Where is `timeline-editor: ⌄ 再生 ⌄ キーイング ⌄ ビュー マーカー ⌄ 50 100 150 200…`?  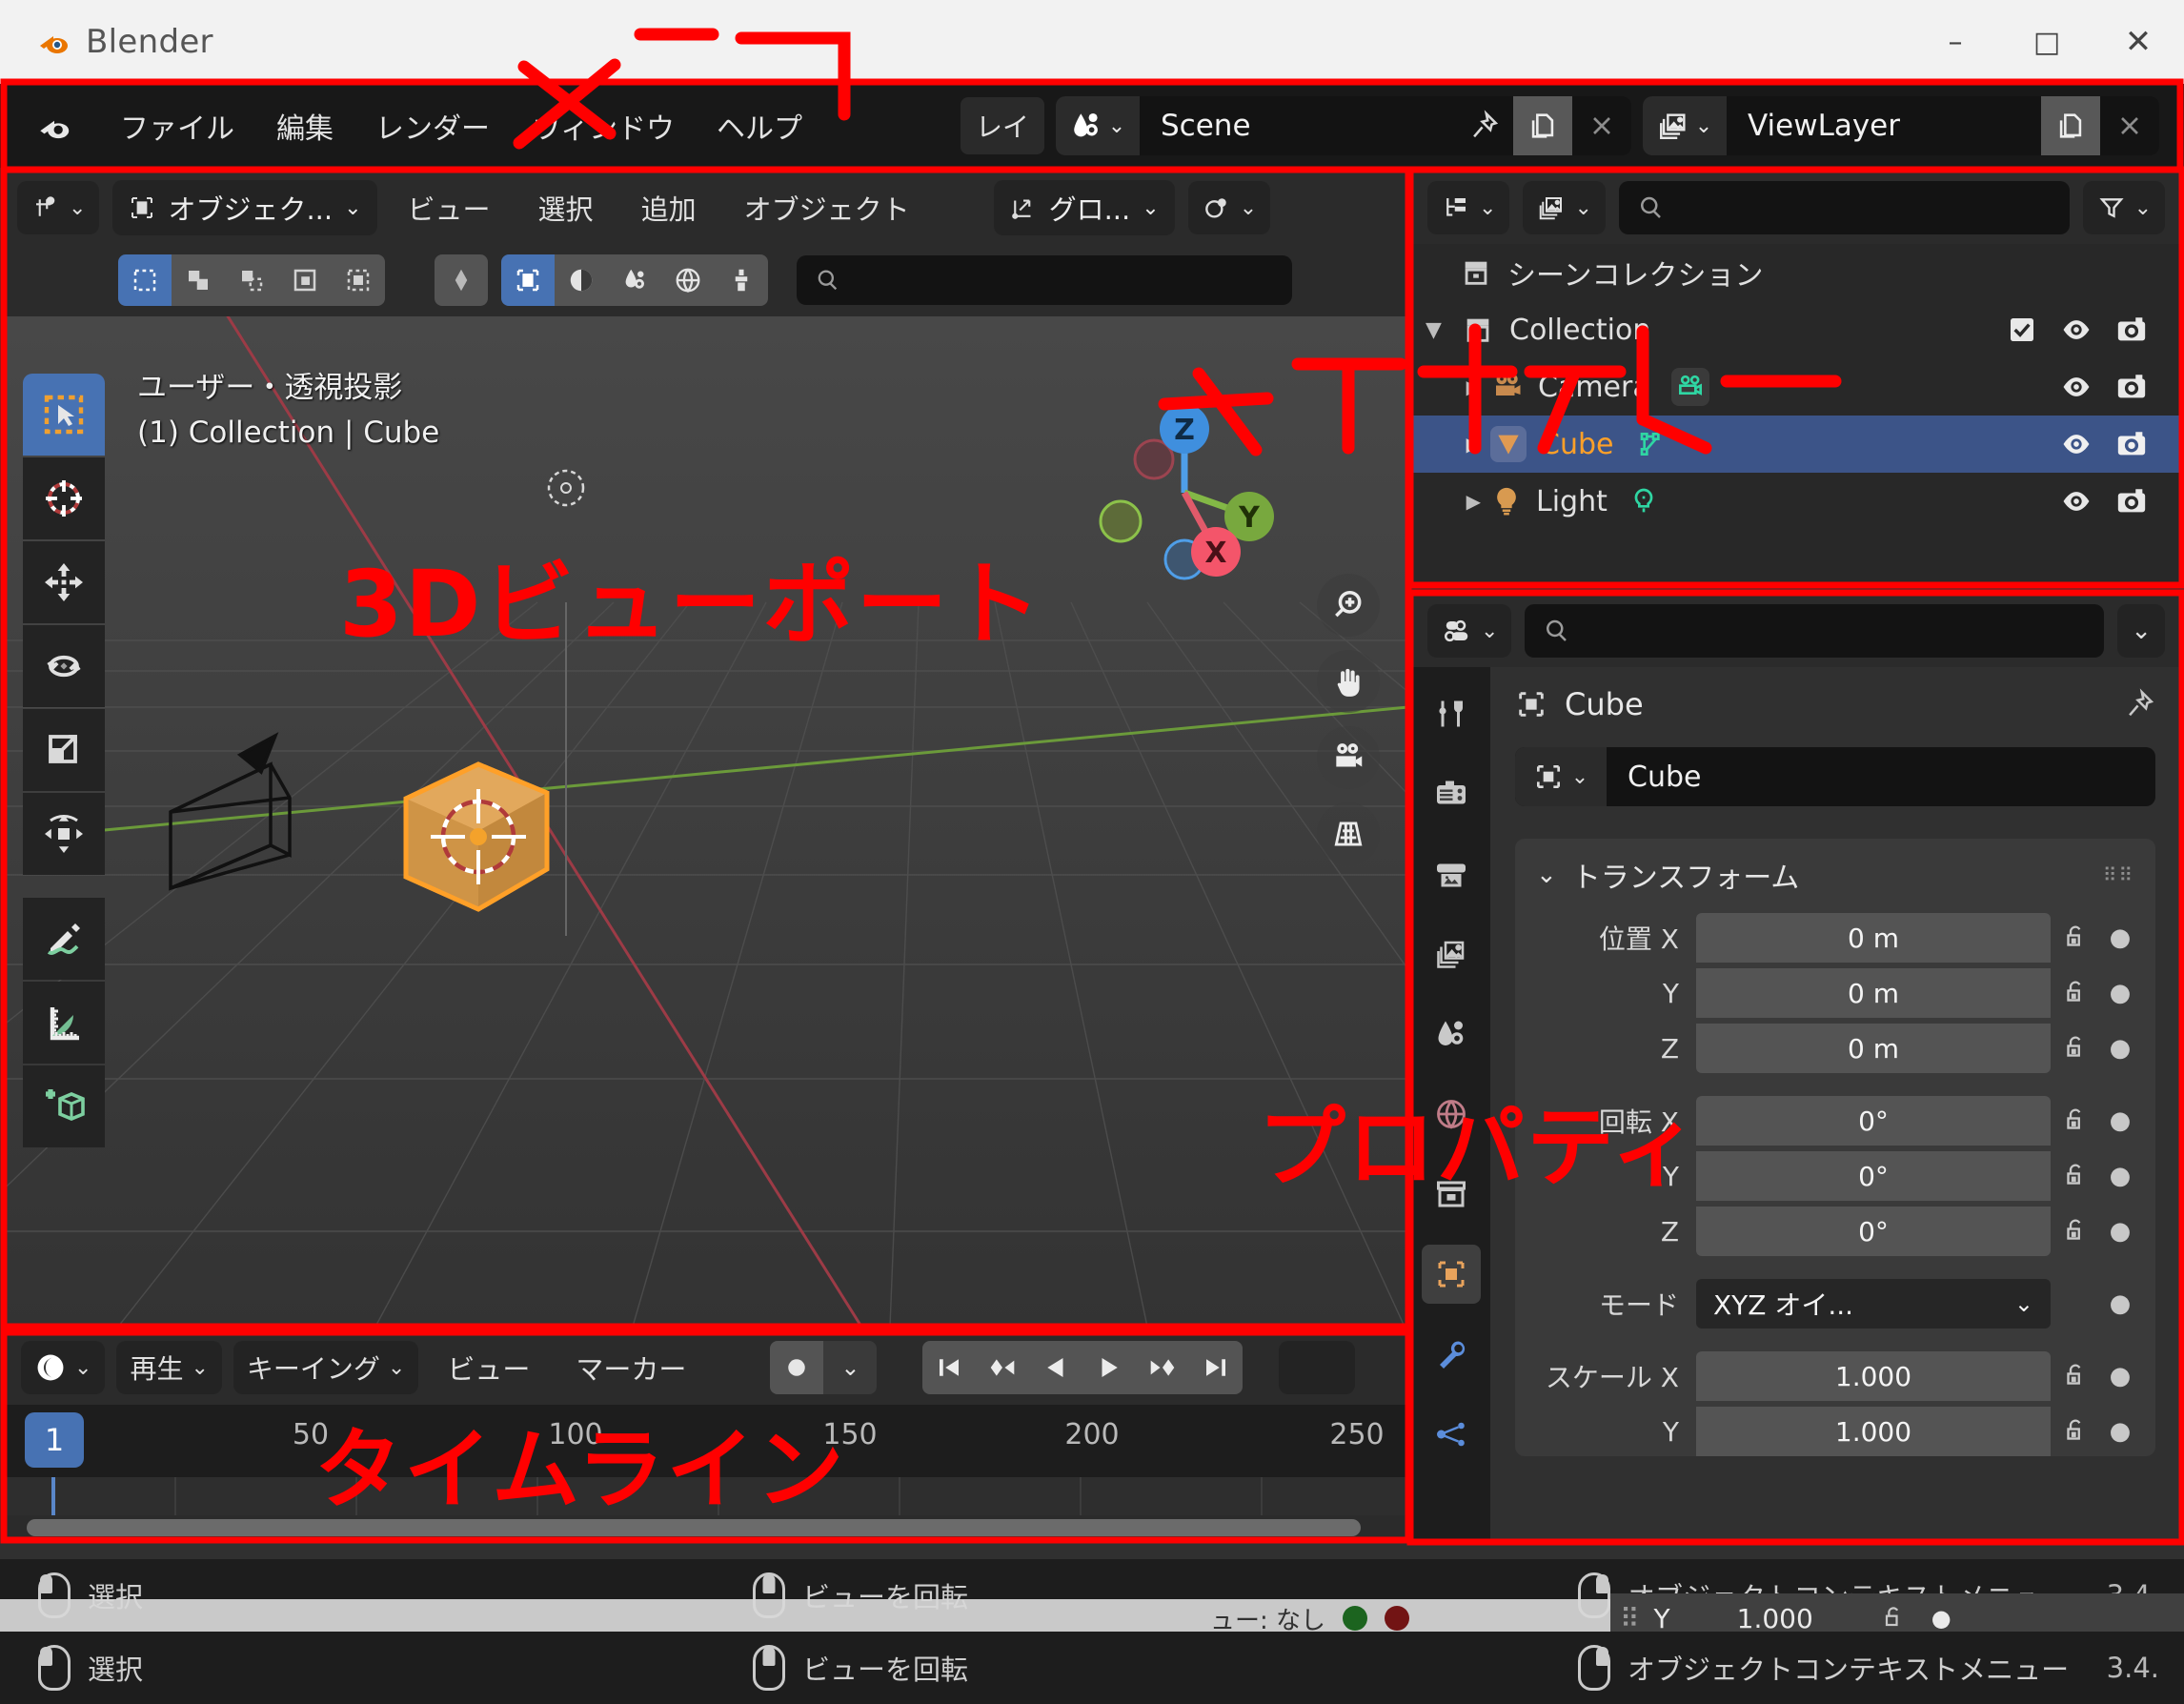 timeline-editor: ⌄ 再生 ⌄ キーイング ⌄ ビュー マーカー ⌄ 50 100 150 200… is located at coordinates (706, 1435).